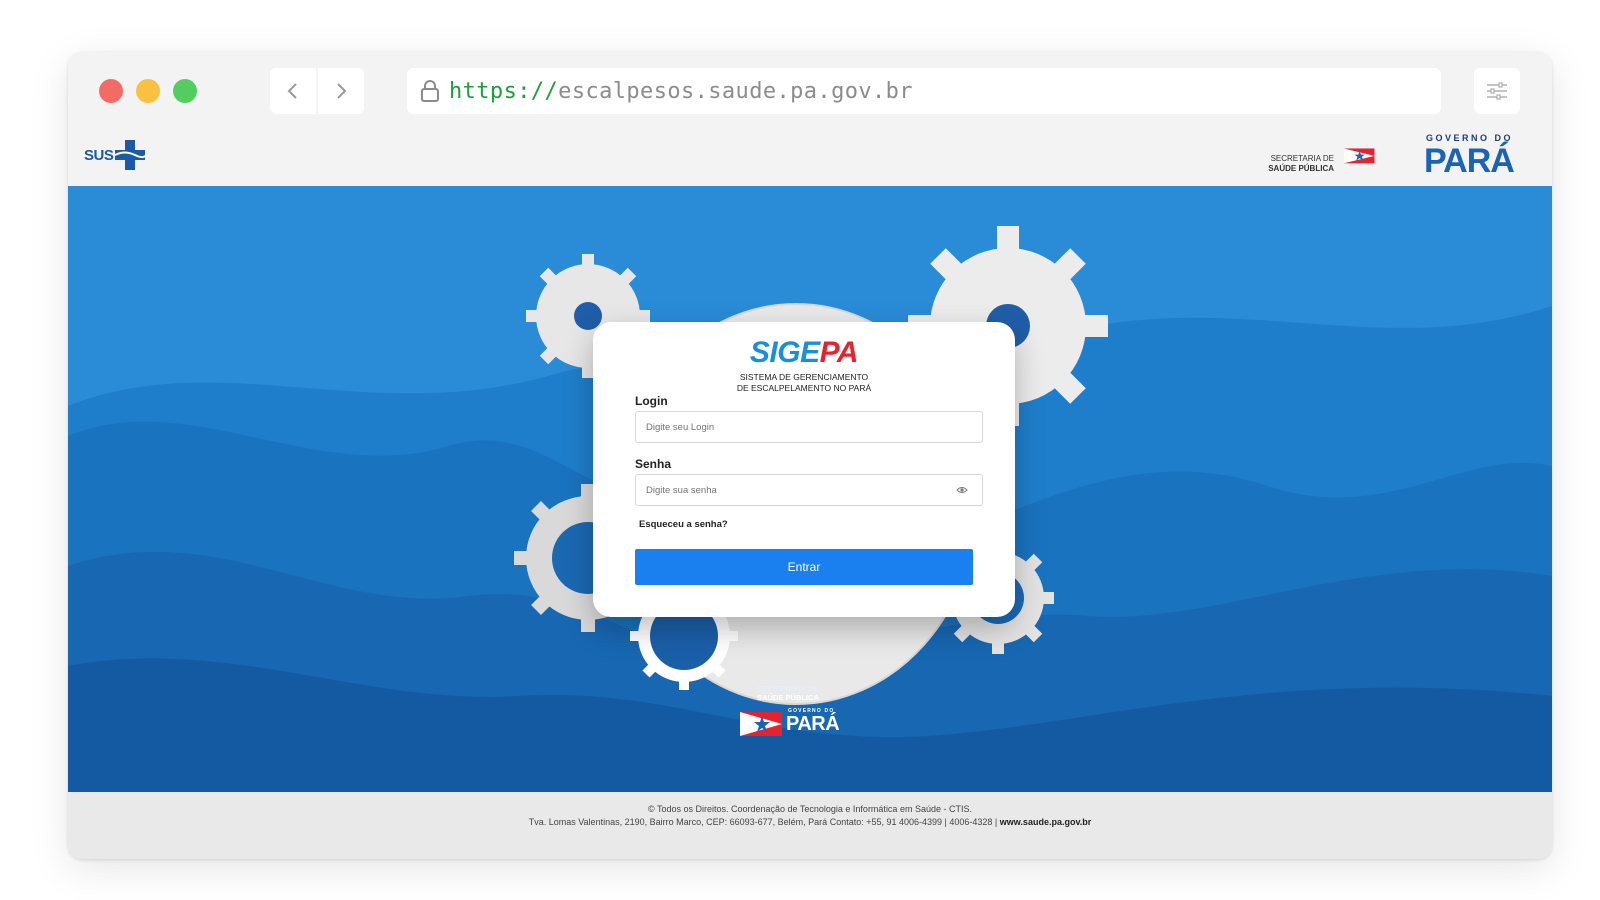  I want to click on sliders-icon, so click(1497, 91).